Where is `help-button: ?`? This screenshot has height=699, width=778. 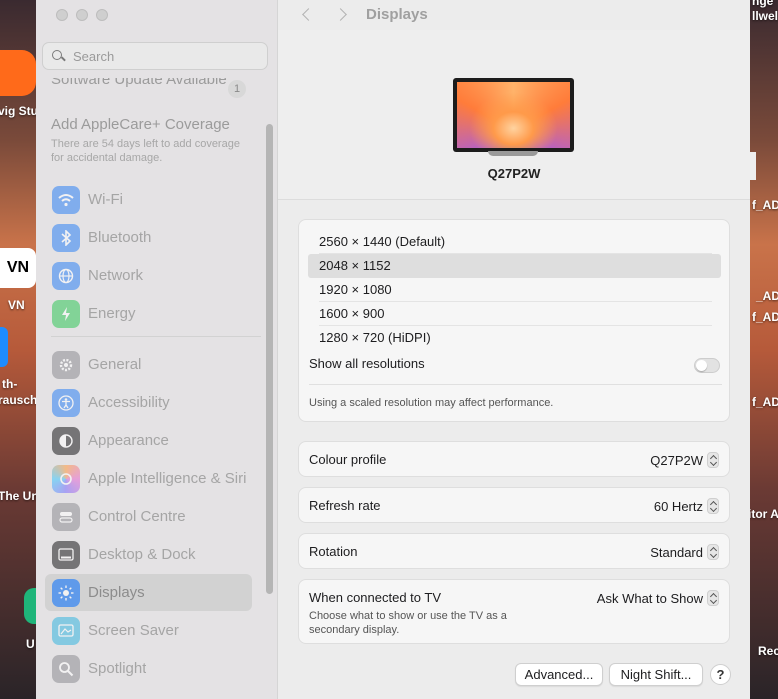 help-button: ? is located at coordinates (720, 674).